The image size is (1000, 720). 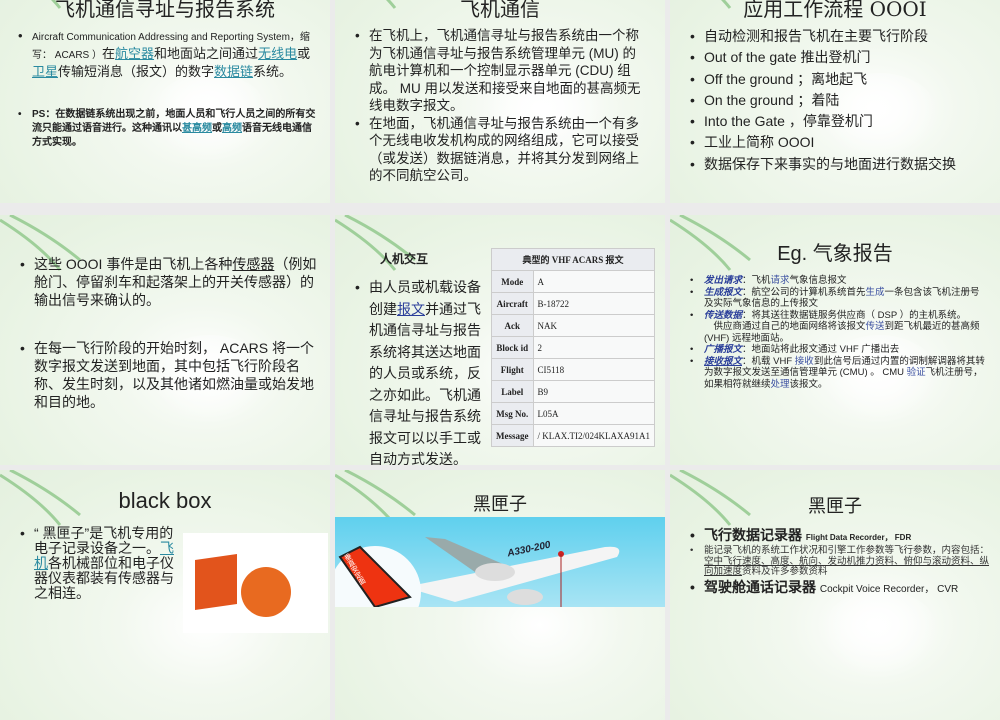 What do you see at coordinates (573, 391) in the screenshot?
I see `table-row: Label B9` at bounding box center [573, 391].